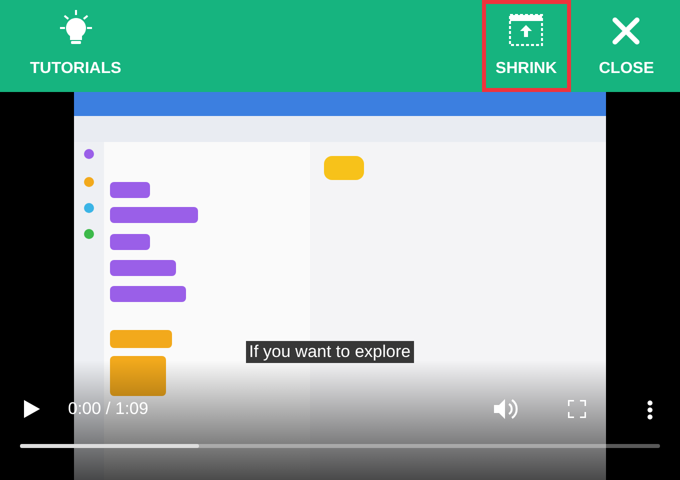 This screenshot has height=480, width=680. I want to click on progress-bar, so click(340, 446).